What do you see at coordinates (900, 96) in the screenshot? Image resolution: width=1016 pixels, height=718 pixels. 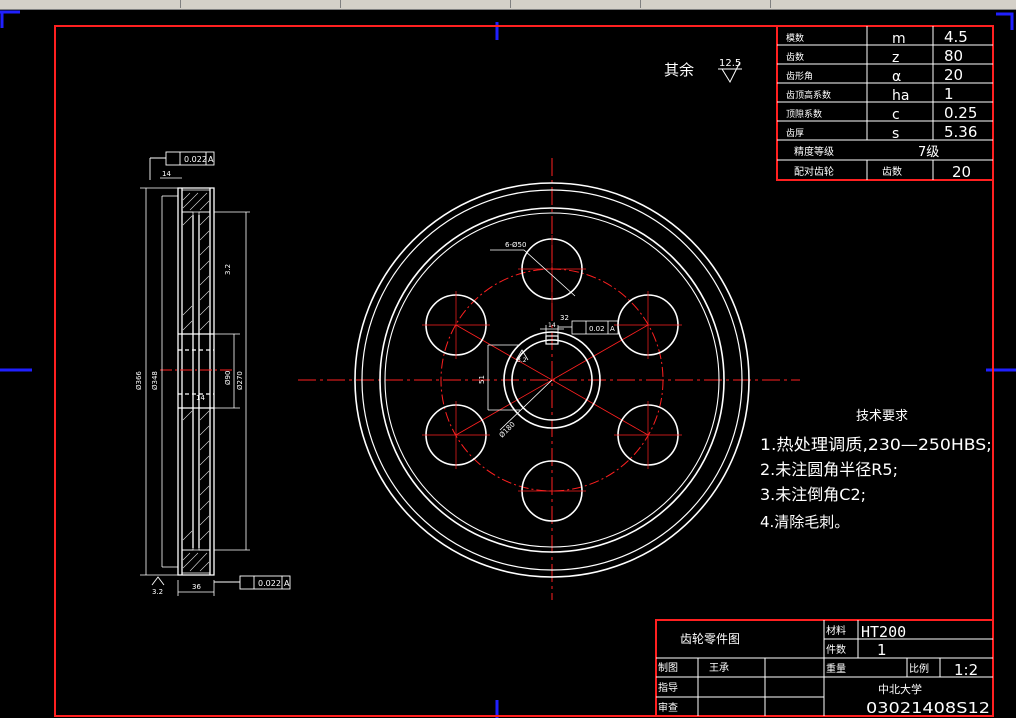 I see `gear-param-symbol: ha` at bounding box center [900, 96].